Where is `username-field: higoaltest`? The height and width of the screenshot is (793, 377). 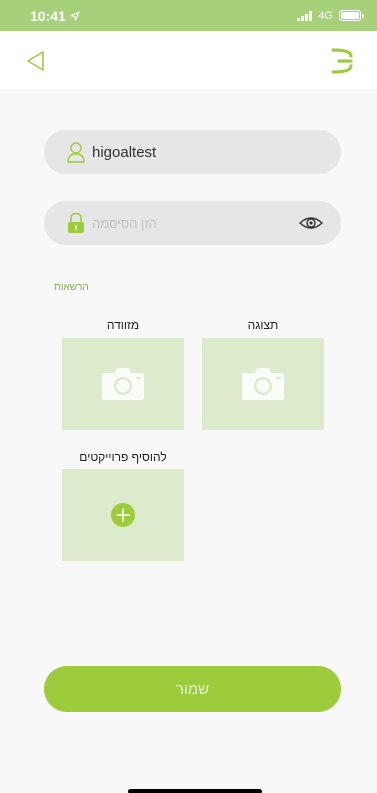 username-field: higoaltest is located at coordinates (192, 152).